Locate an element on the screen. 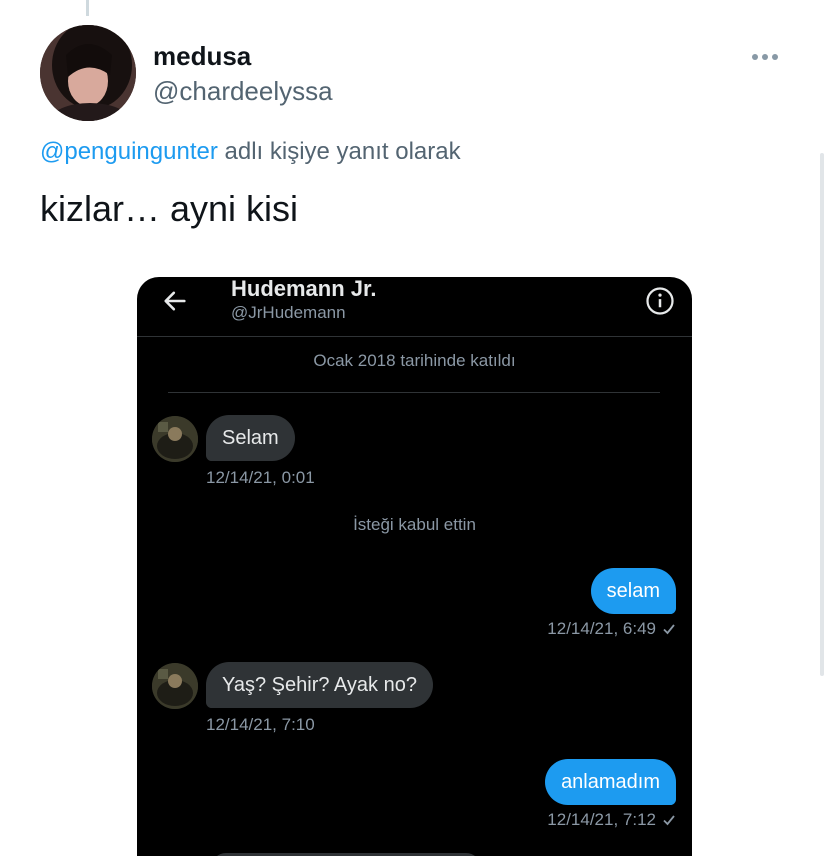  message-timestamp: 12/14/21, 6:49 is located at coordinates (601, 628).